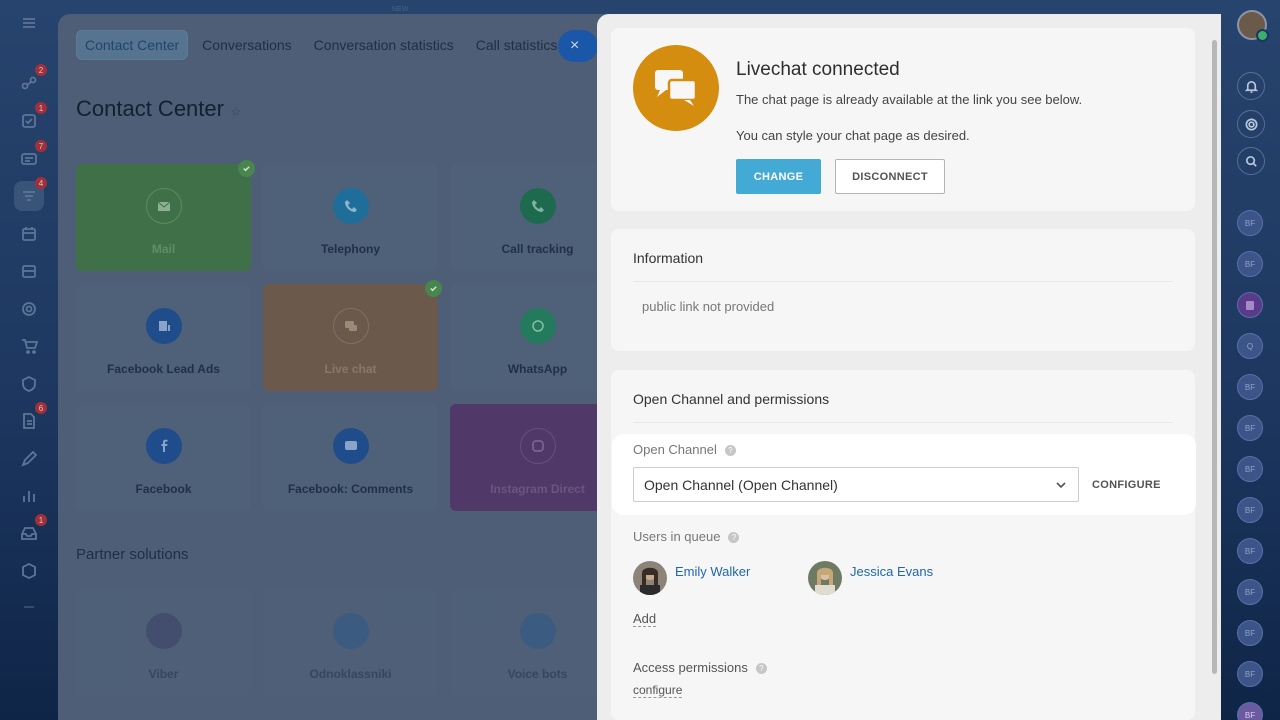 The height and width of the screenshot is (720, 1280). I want to click on new-tag: NEW, so click(400, 9).